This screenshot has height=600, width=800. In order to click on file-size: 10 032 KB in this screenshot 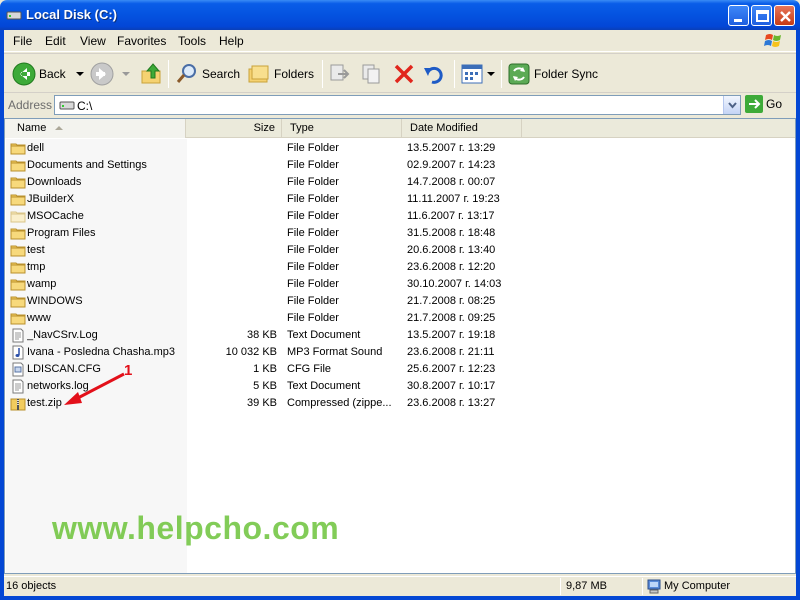, I will do `click(251, 352)`.